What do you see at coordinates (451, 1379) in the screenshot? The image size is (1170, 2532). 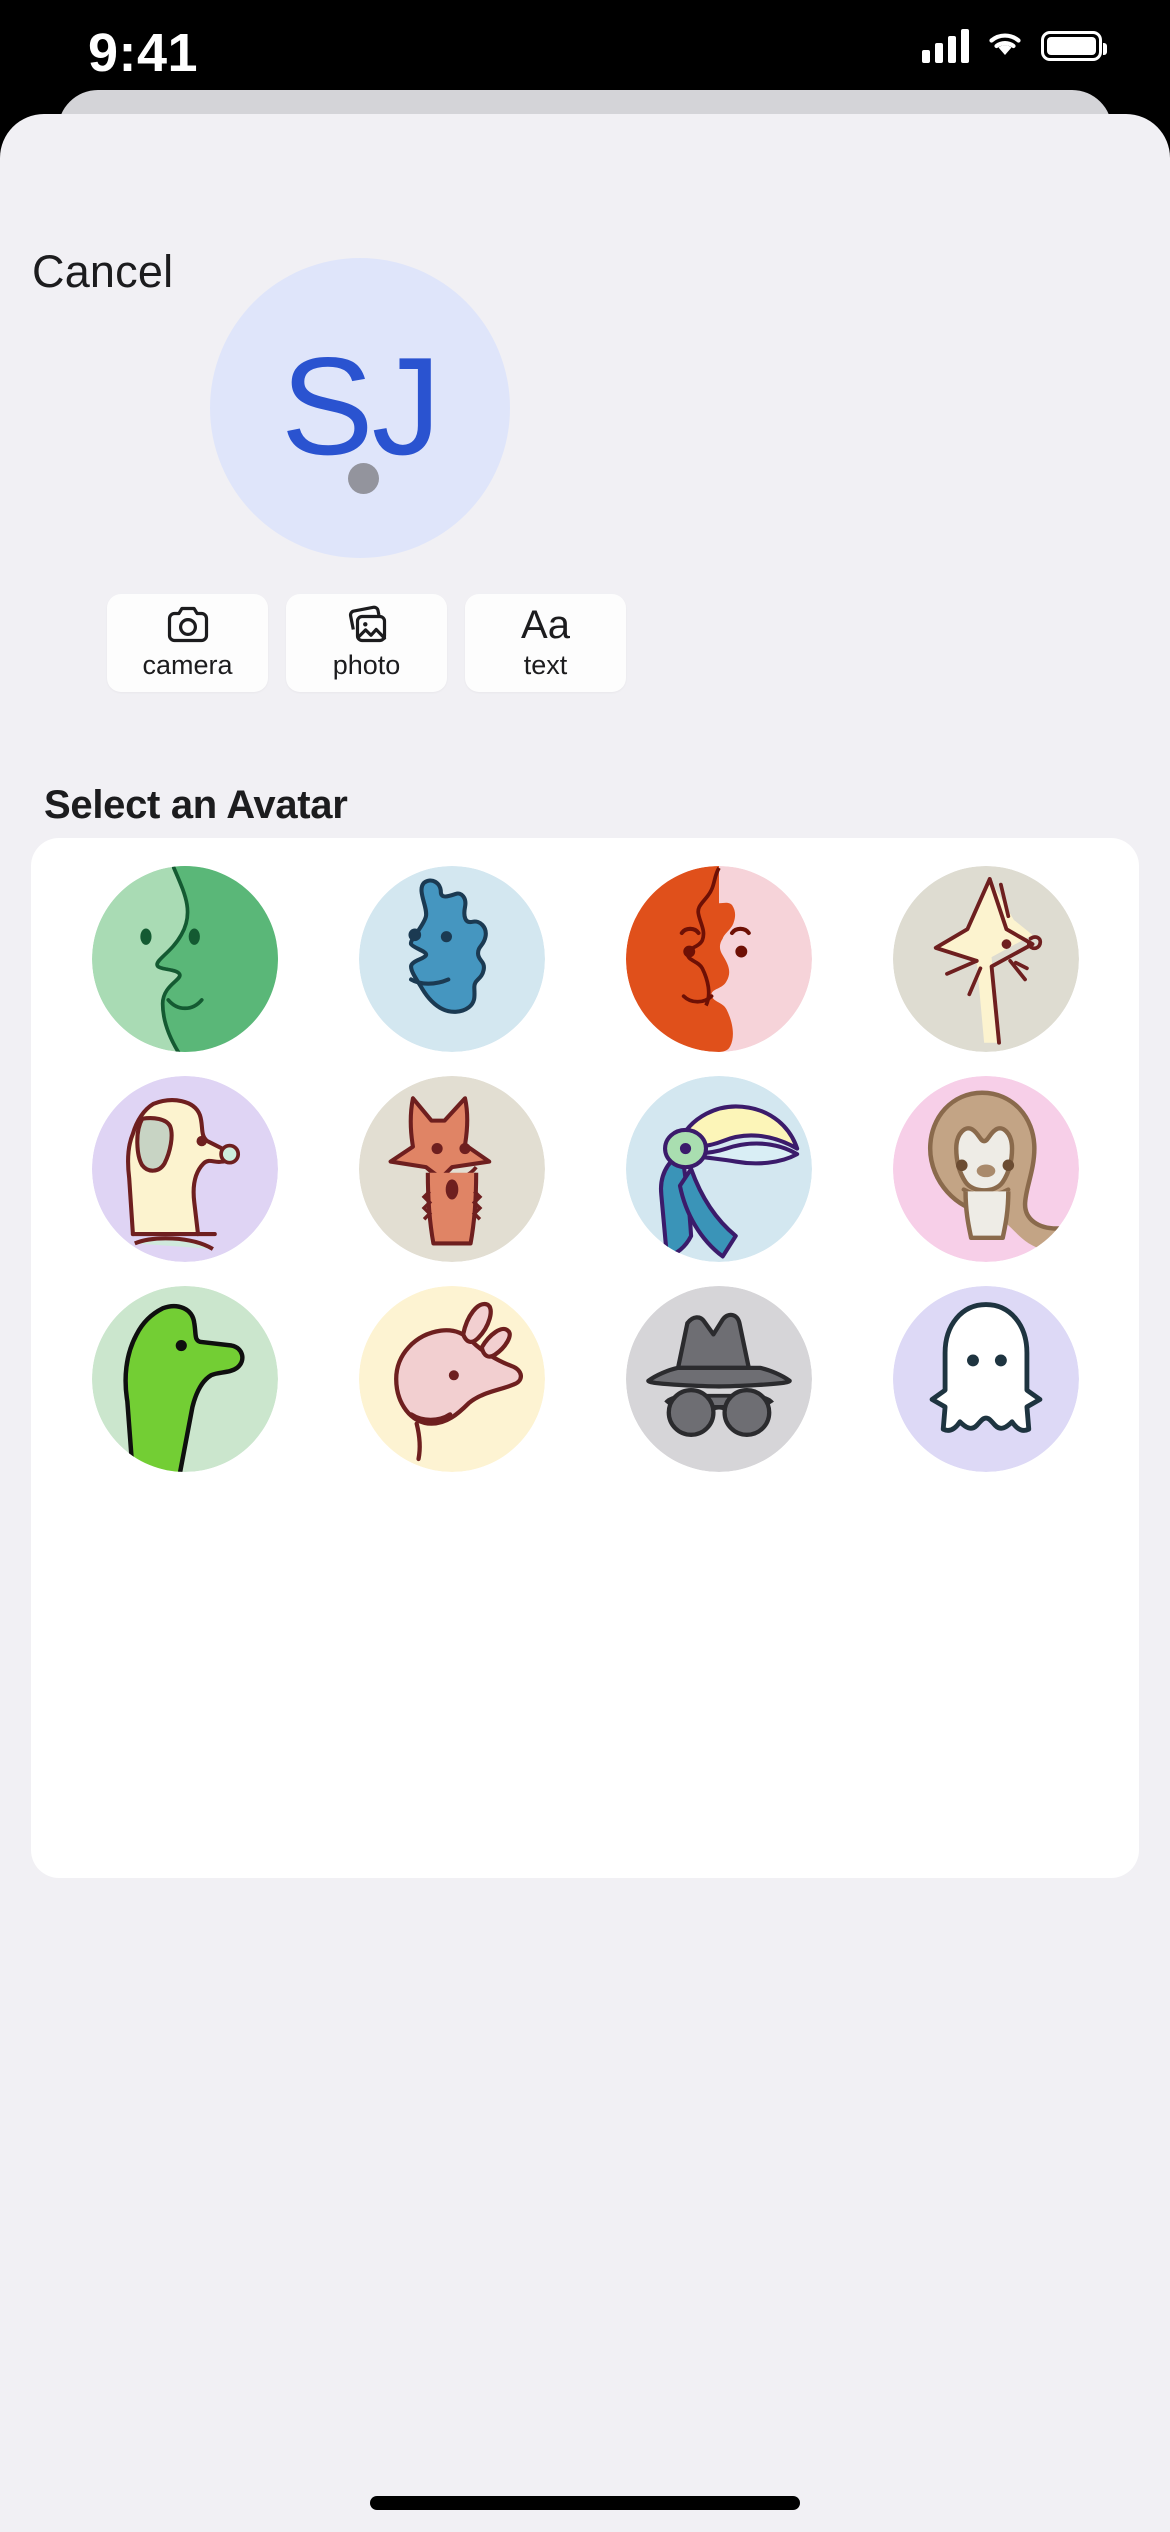 I see `avatar-option-pink-pig` at bounding box center [451, 1379].